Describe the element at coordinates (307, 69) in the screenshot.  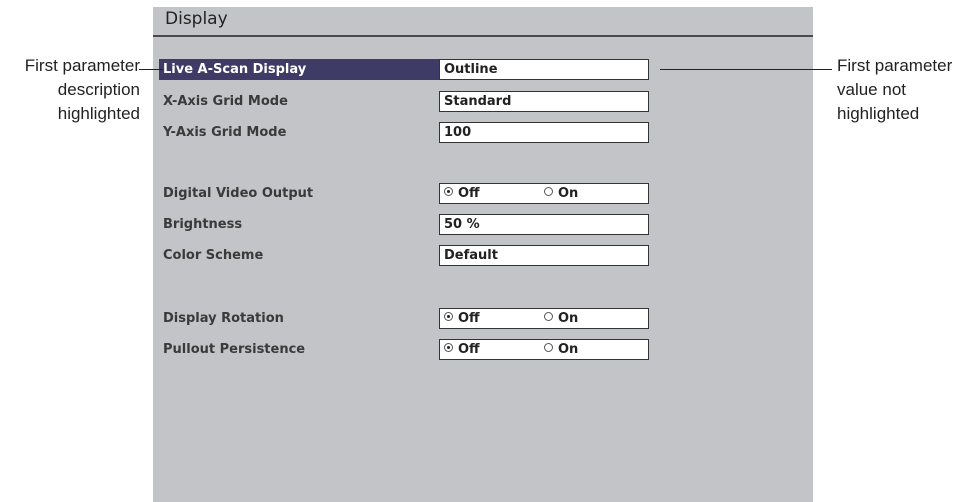
I see `param-label-live-a-scan-display: Live A-Scan Display` at that location.